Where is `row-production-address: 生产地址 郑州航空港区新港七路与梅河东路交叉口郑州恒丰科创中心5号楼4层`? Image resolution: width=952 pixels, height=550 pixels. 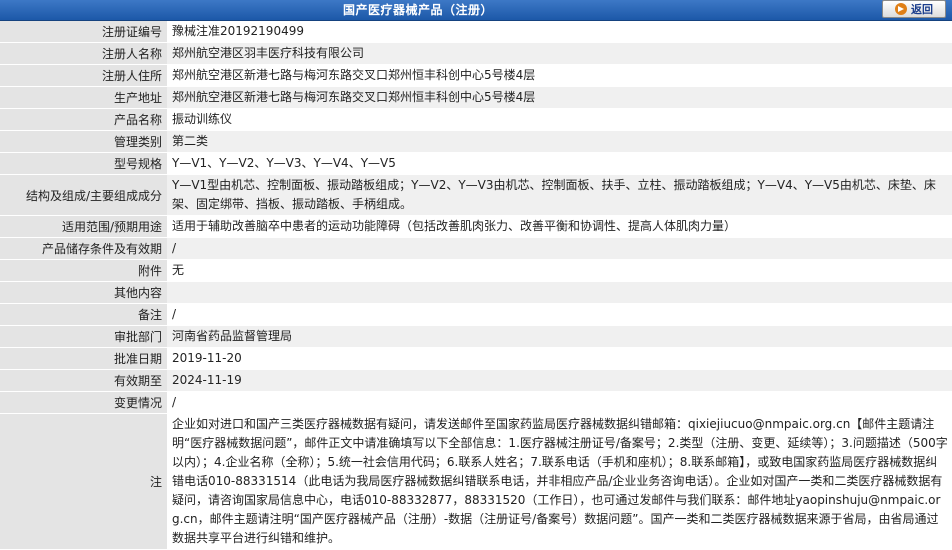 row-production-address: 生产地址 郑州航空港区新港七路与梅河东路交叉口郑州恒丰科创中心5号楼4层 is located at coordinates (476, 98).